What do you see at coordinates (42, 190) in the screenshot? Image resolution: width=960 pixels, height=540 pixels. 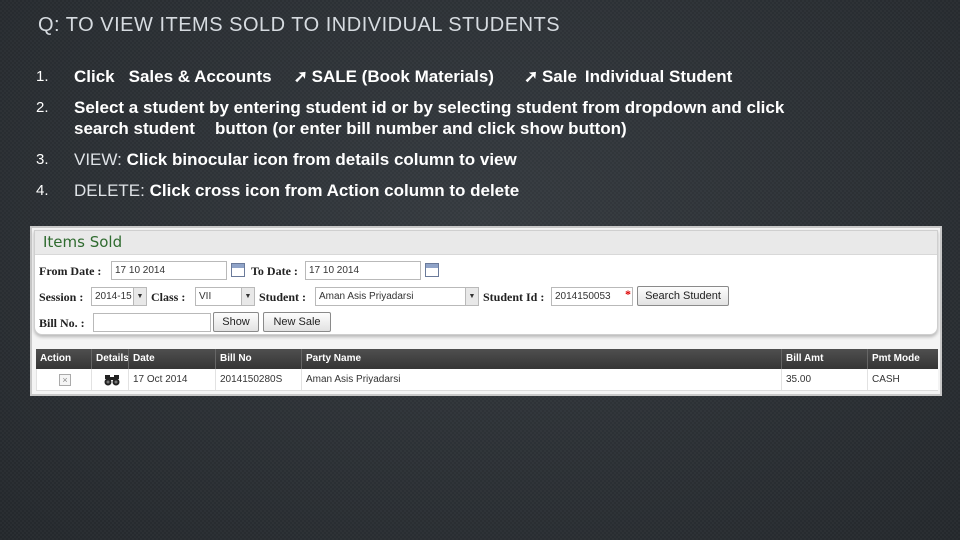 I see `step-number: 4.` at bounding box center [42, 190].